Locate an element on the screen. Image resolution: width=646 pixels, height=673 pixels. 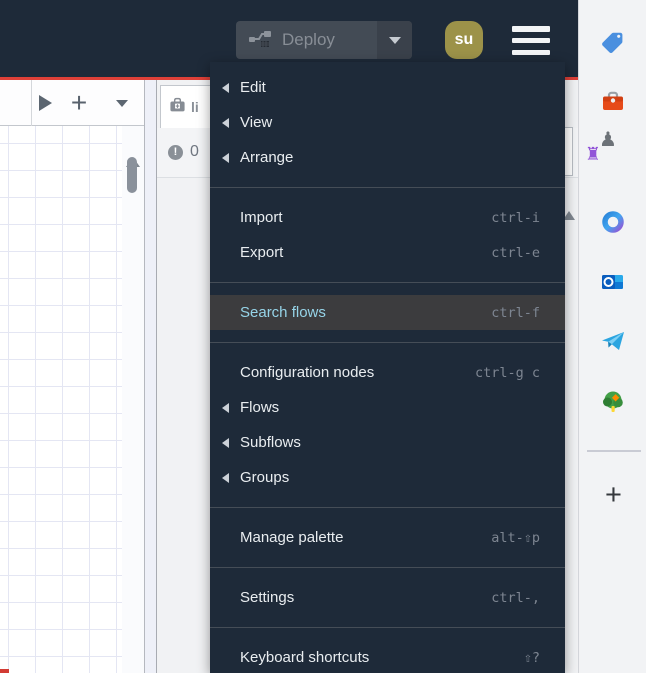
sidebar-tab-label: li is located at coordinates (195, 107).